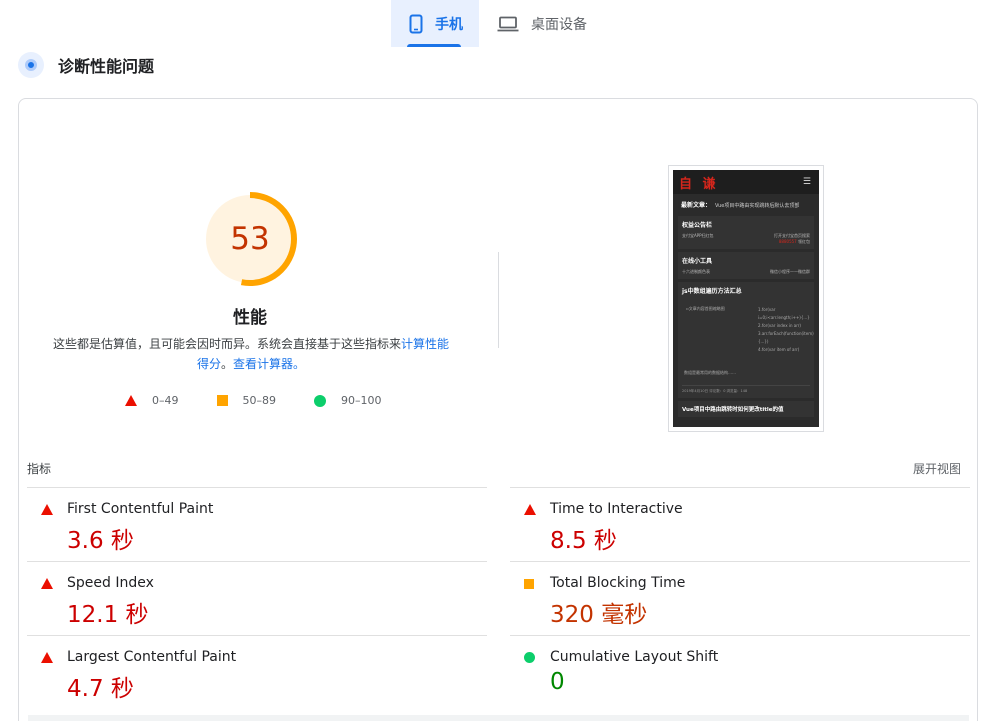  What do you see at coordinates (634, 657) in the screenshot?
I see `metric-name: Cumulative Layout Shift` at bounding box center [634, 657].